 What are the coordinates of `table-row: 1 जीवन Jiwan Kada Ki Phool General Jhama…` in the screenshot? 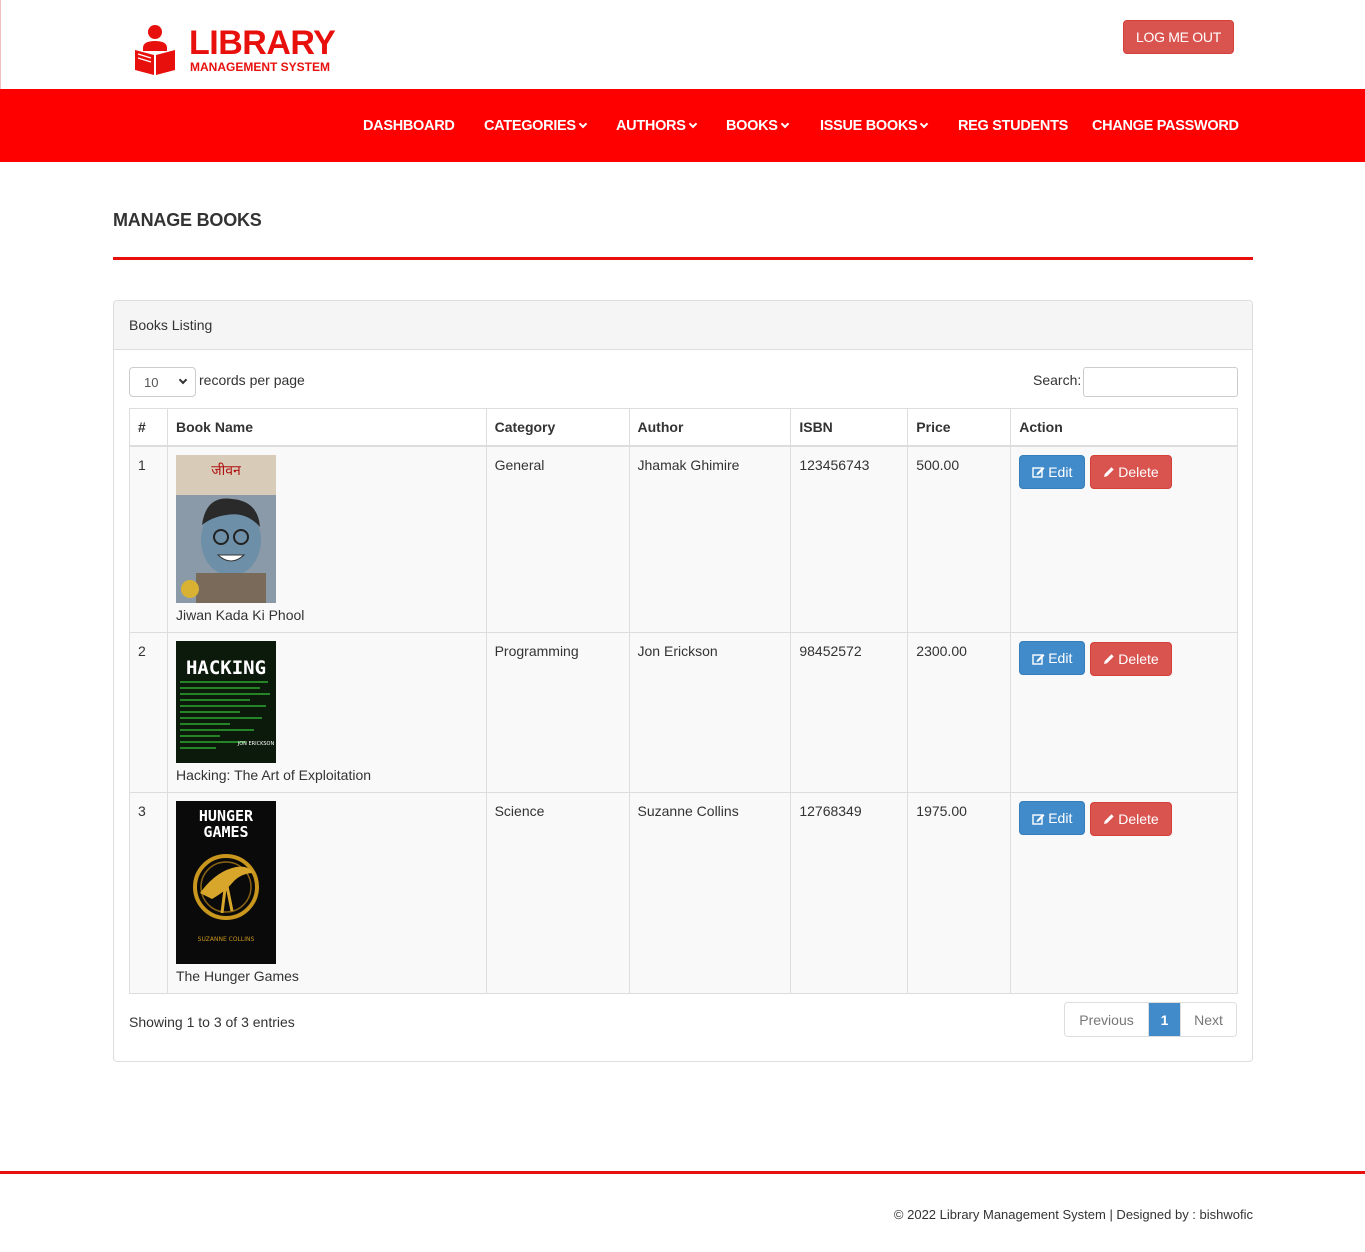 It's located at (683, 539).